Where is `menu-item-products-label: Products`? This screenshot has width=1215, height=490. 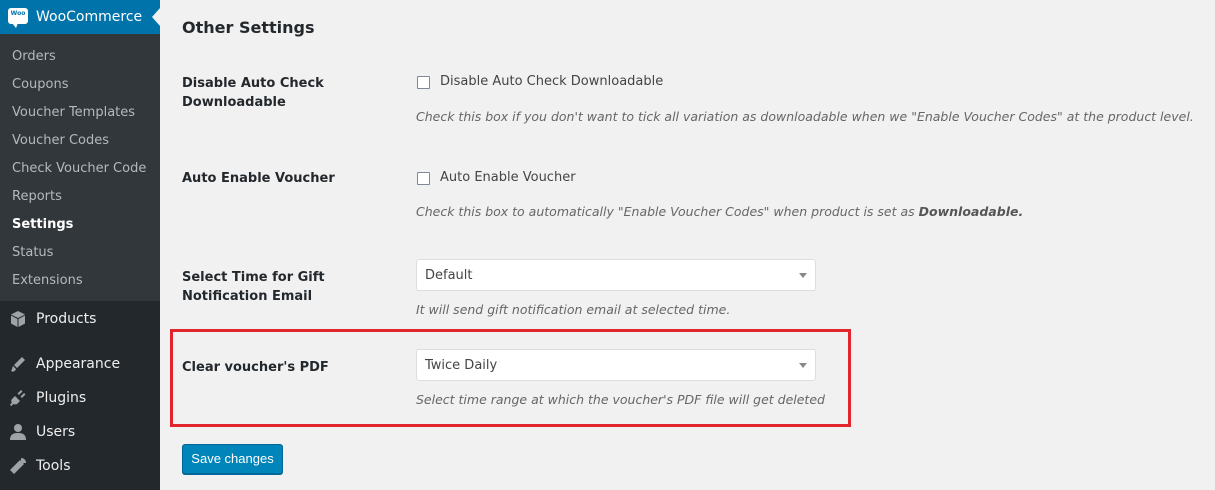
menu-item-products-label: Products is located at coordinates (66, 319).